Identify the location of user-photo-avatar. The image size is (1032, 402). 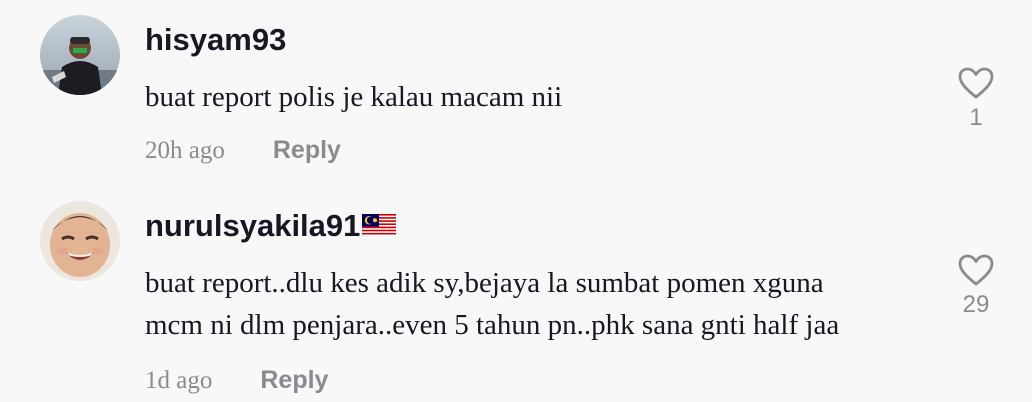
(80, 55).